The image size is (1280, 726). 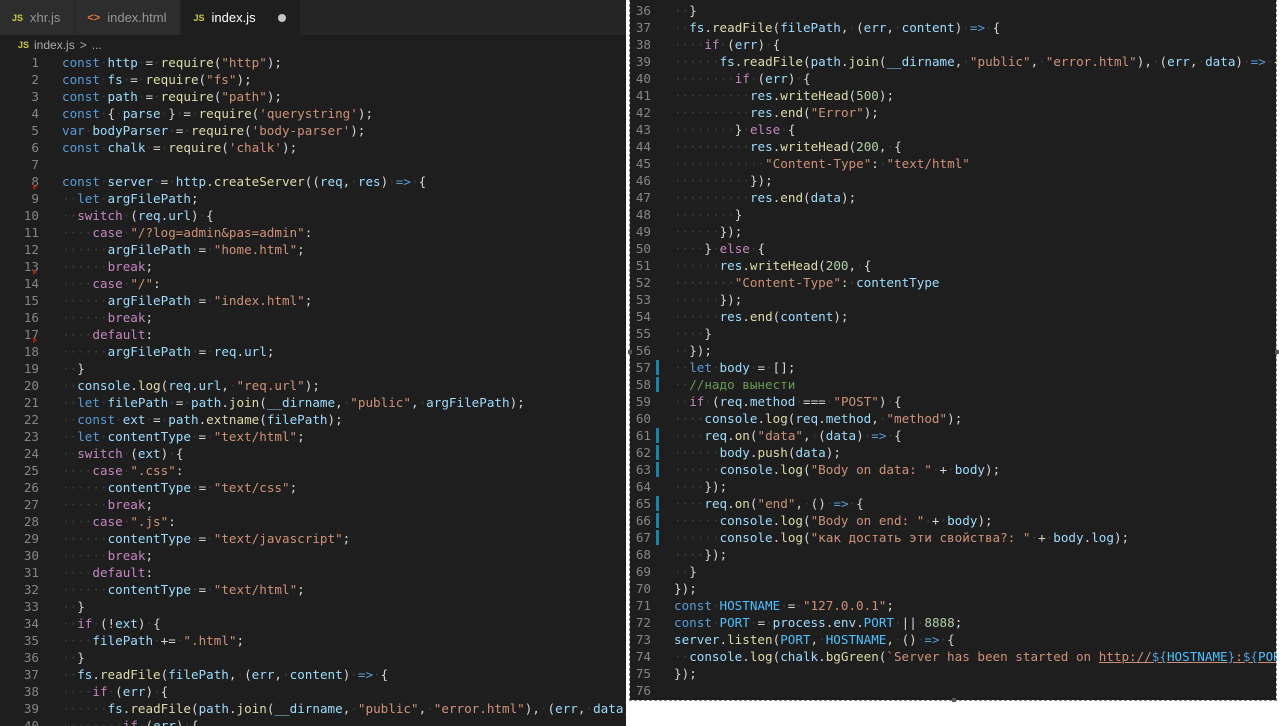 I want to click on code-line: 71 const·HOSTNAME·=·"127.0.0.1";, so click(x=953, y=605).